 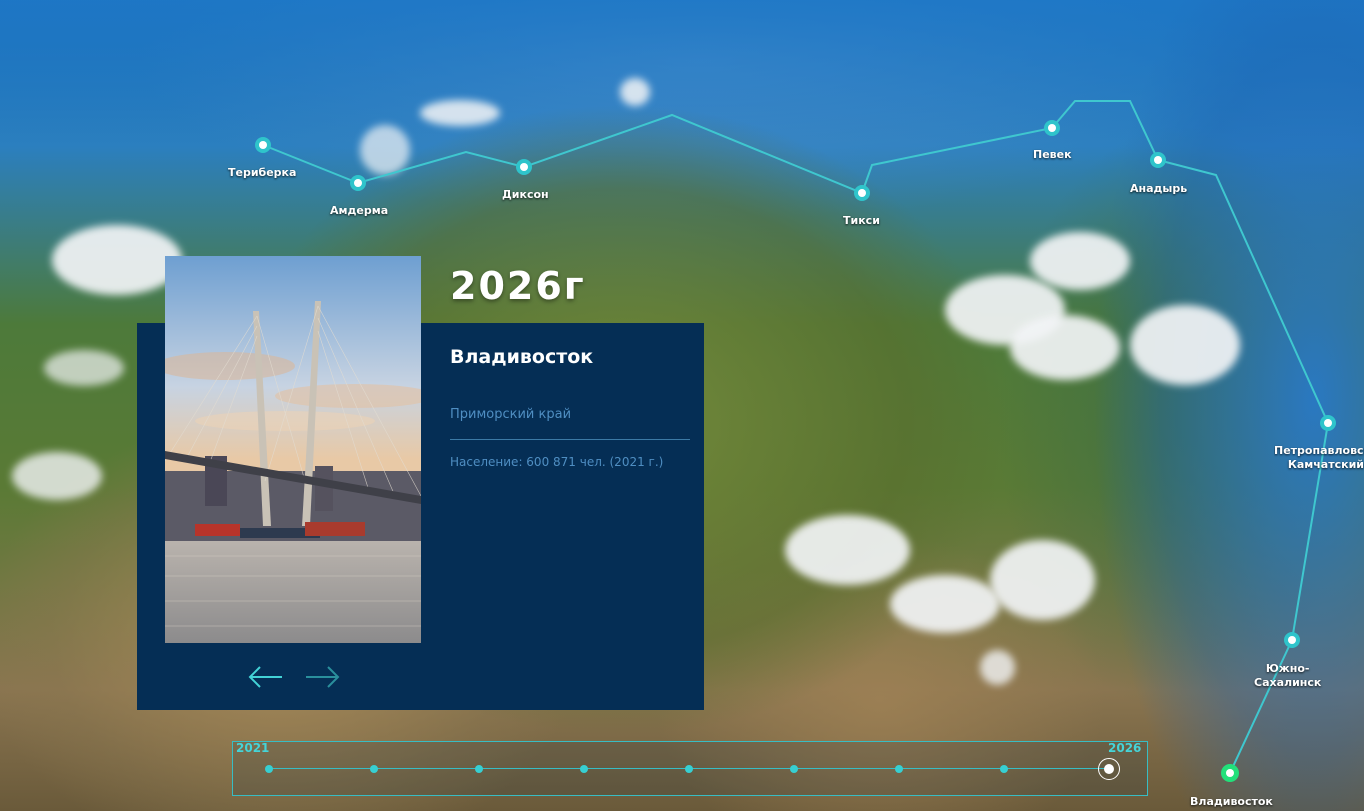 I want to click on city-label-line: Южно-, so click(x=1287, y=668).